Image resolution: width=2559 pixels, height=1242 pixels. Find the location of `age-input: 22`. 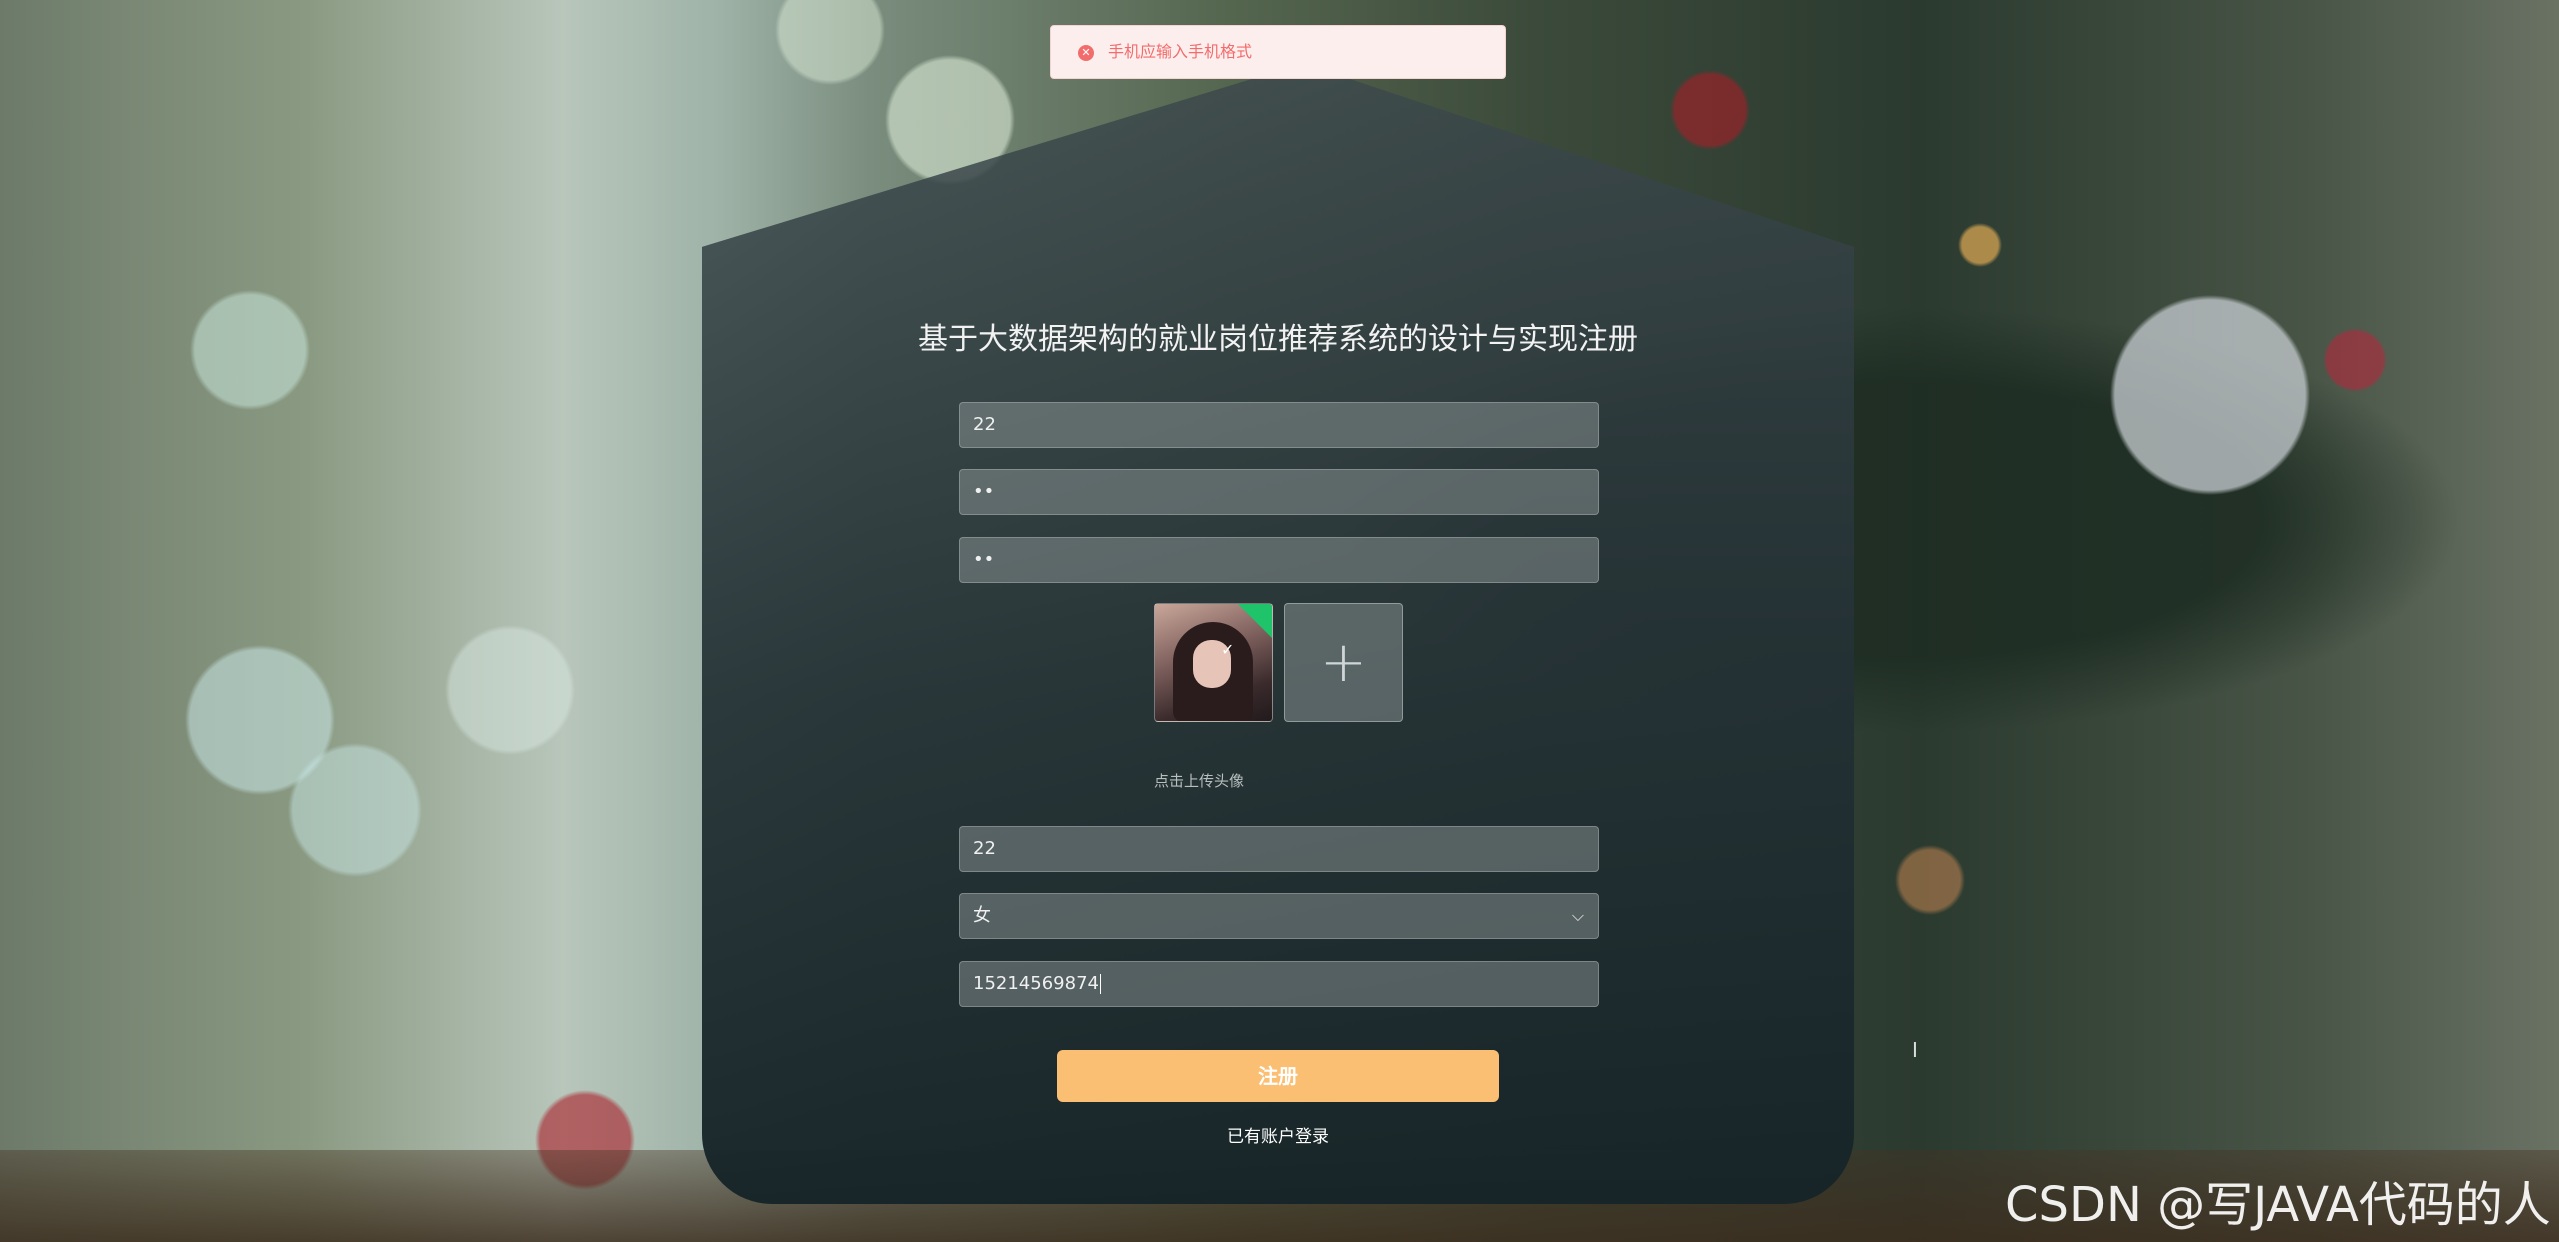

age-input: 22 is located at coordinates (1279, 849).